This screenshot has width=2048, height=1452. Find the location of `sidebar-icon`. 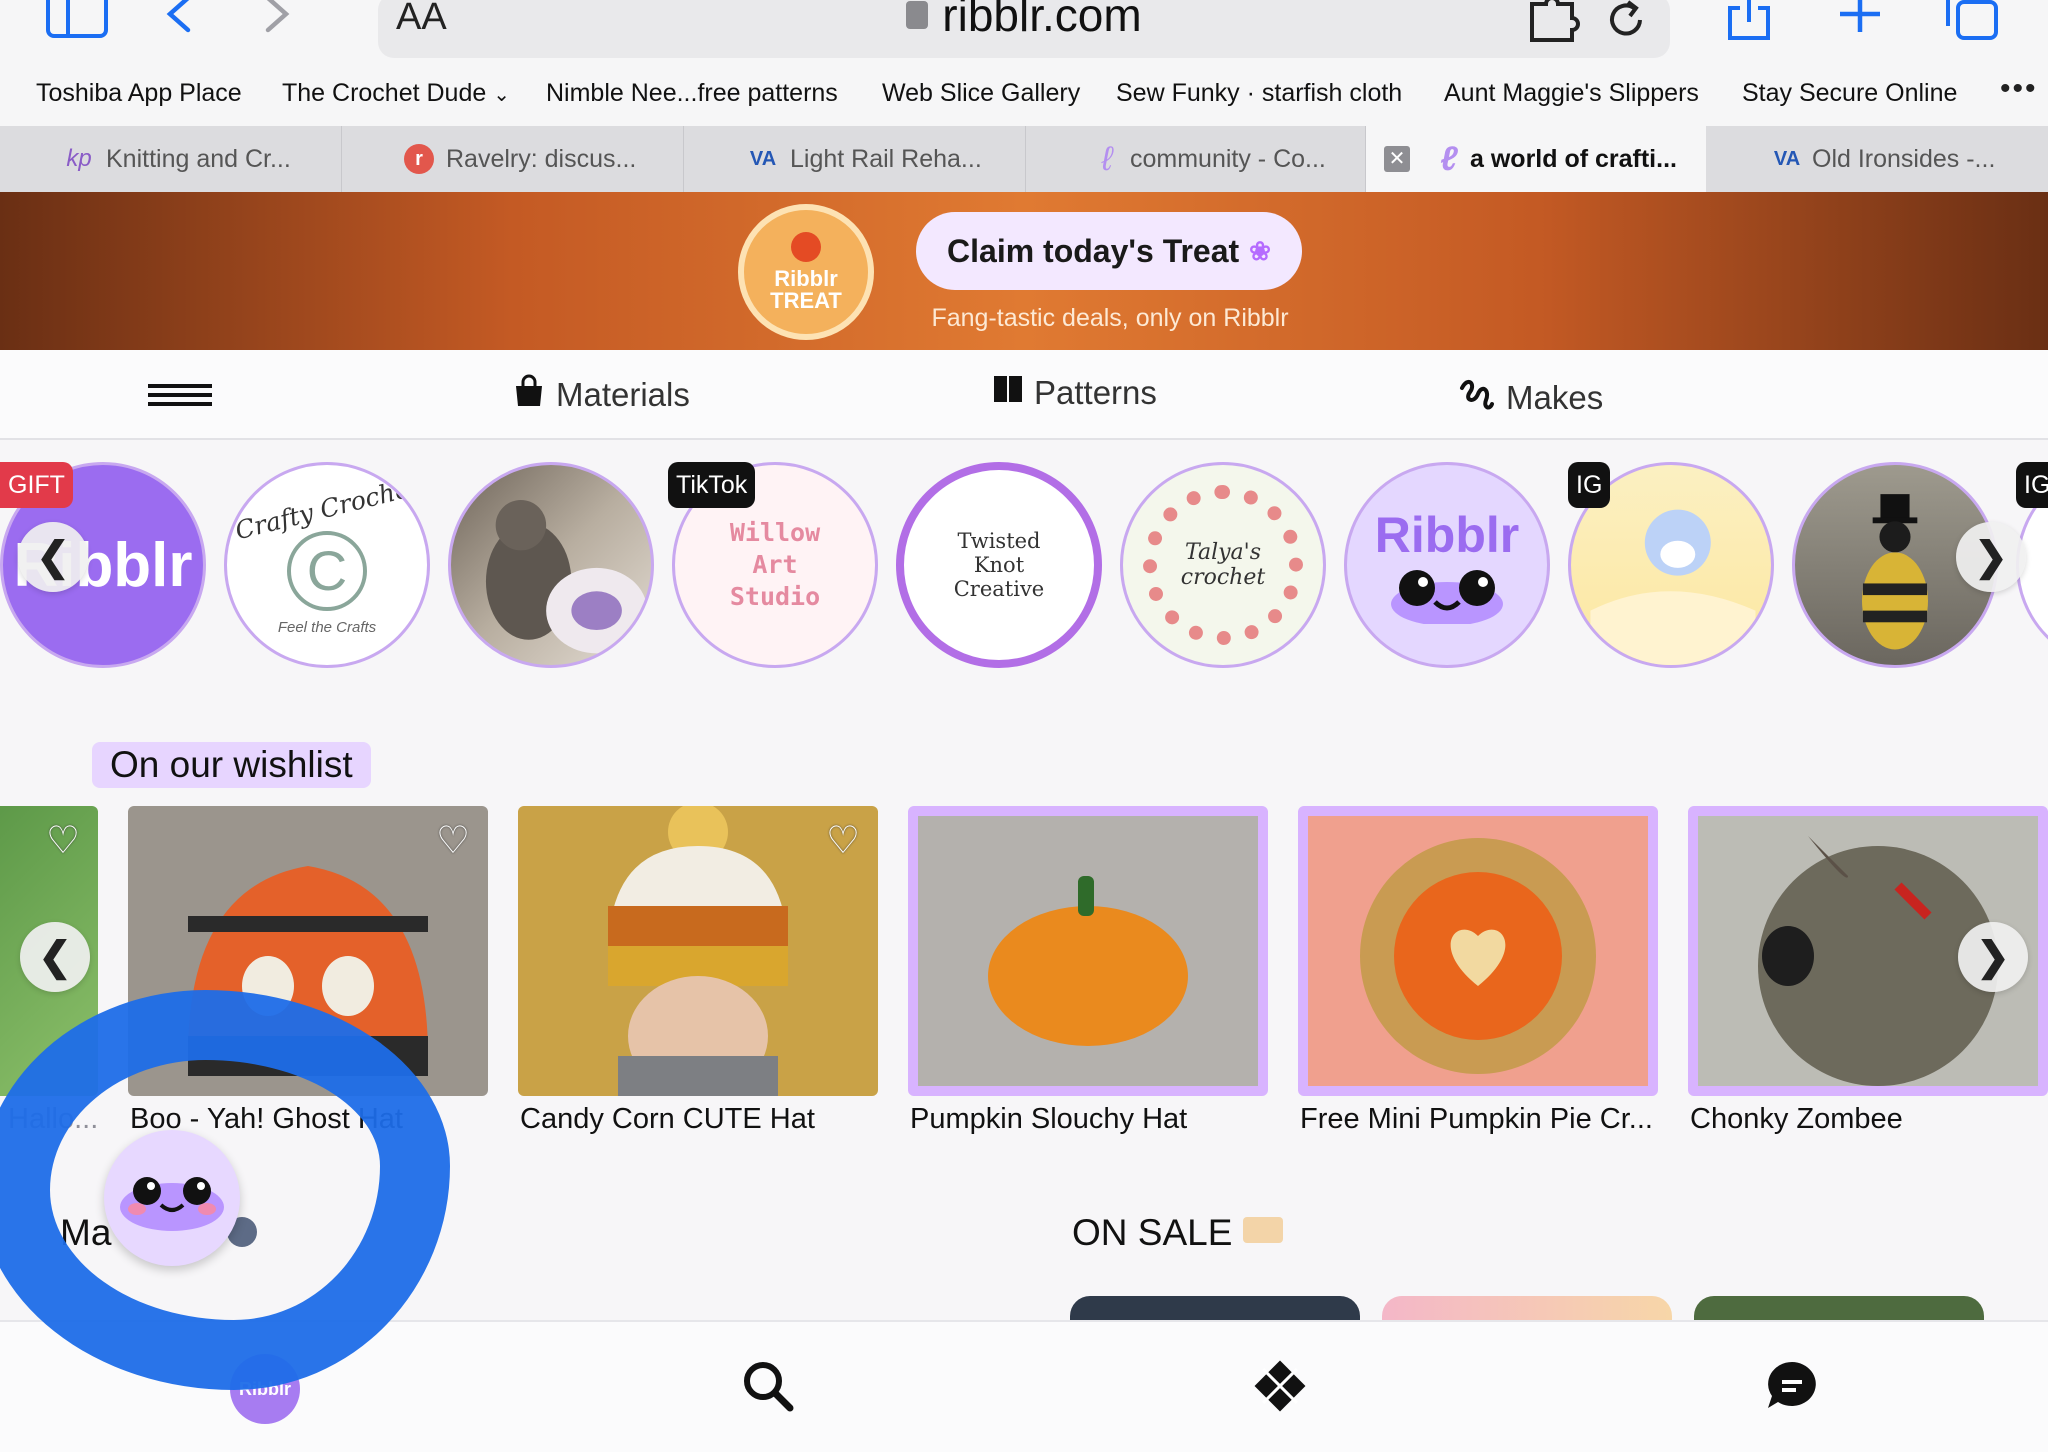

sidebar-icon is located at coordinates (77, 22).